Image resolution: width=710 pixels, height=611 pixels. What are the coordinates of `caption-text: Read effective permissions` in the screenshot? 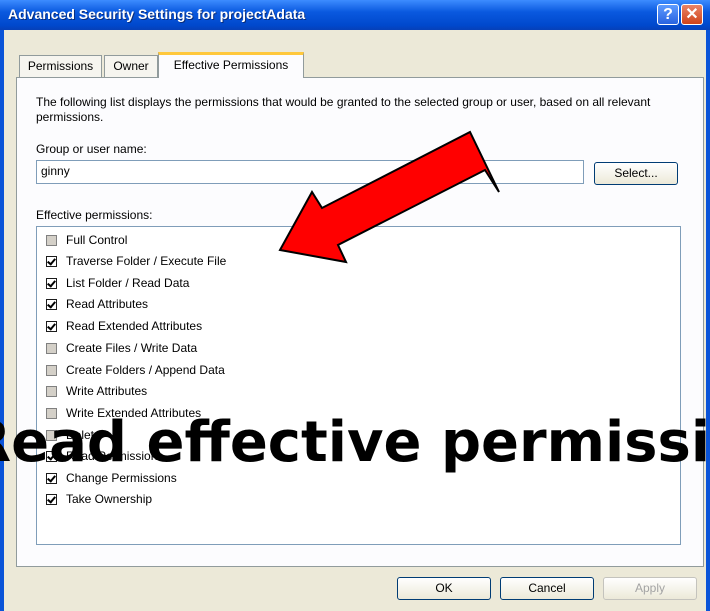 It's located at (355, 442).